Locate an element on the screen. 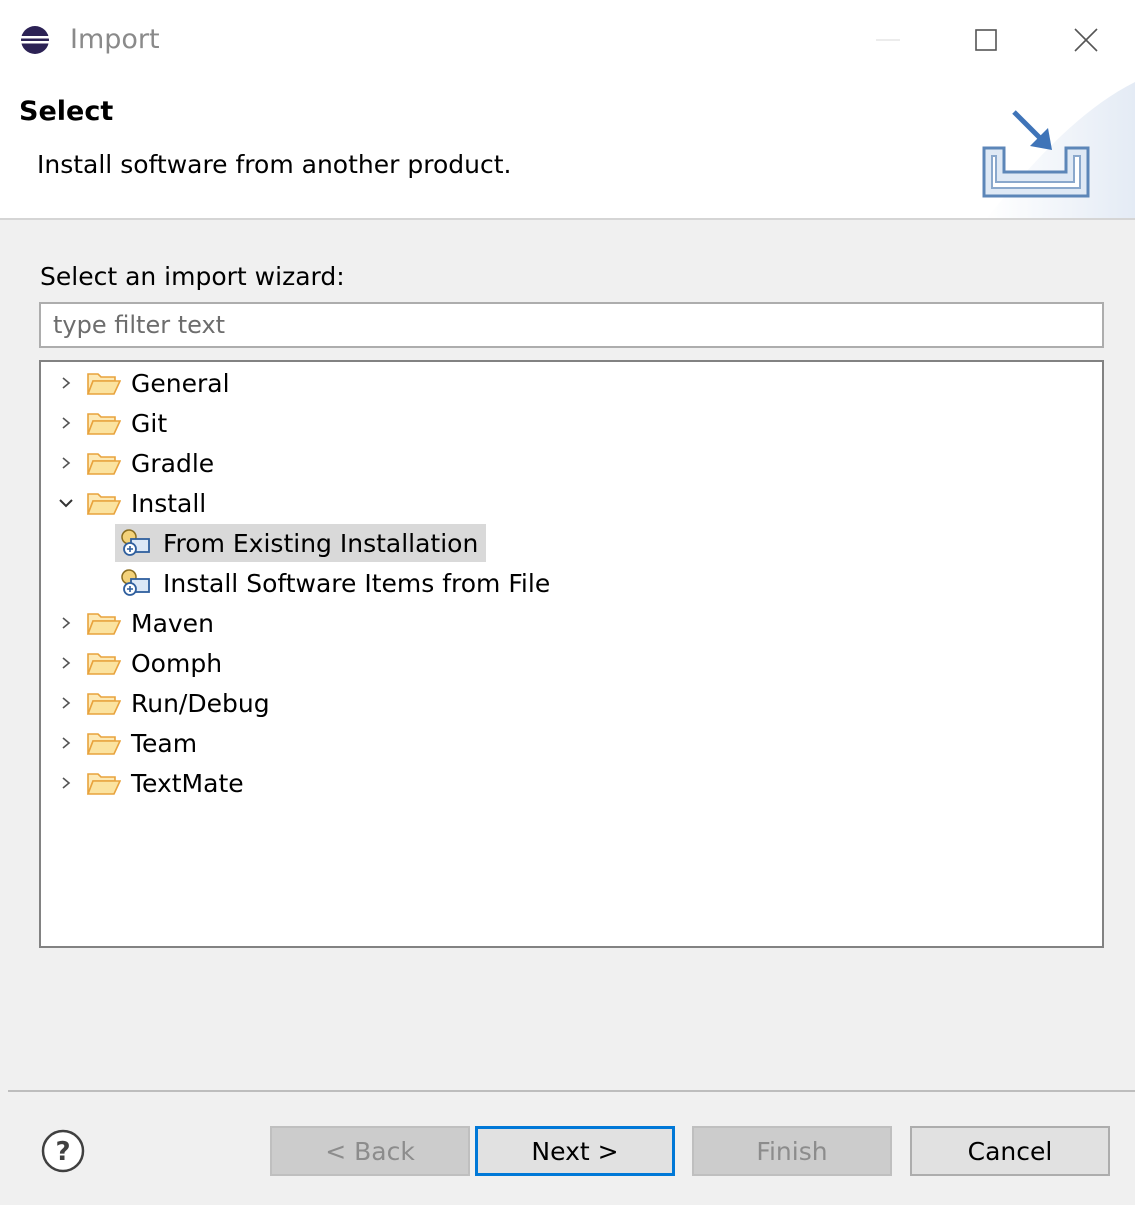 The height and width of the screenshot is (1205, 1135). tree-item-general: General is located at coordinates (141, 383).